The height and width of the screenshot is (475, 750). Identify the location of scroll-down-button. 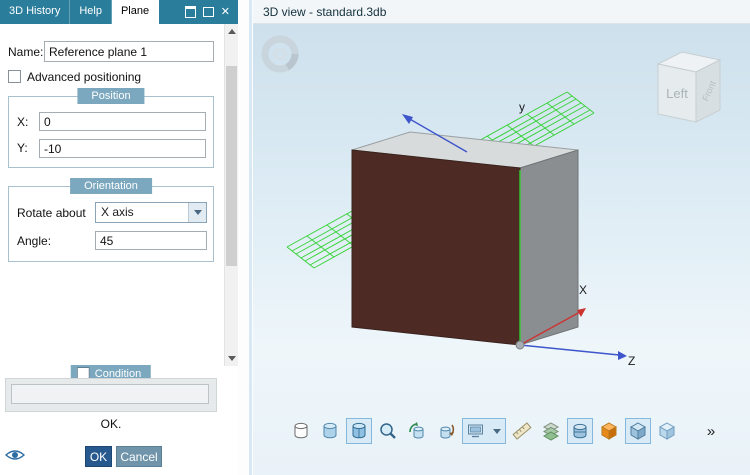
(231, 358).